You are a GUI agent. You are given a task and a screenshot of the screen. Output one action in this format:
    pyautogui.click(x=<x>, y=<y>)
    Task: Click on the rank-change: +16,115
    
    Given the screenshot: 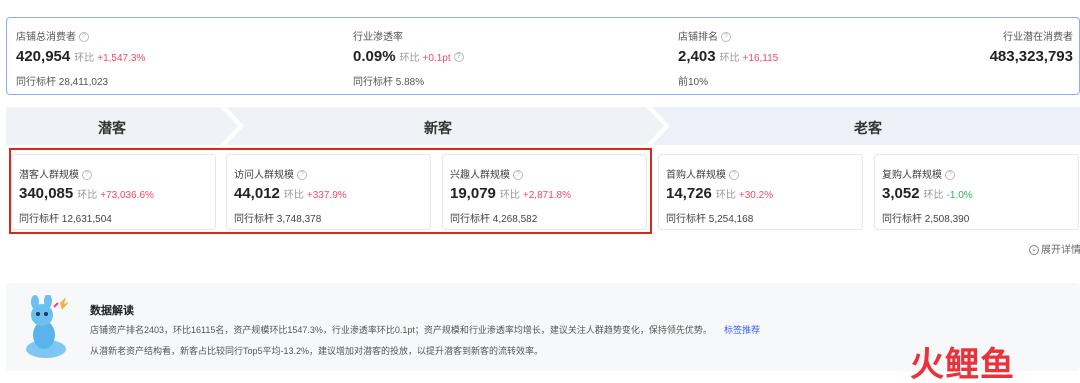 What is the action you would take?
    pyautogui.click(x=760, y=58)
    